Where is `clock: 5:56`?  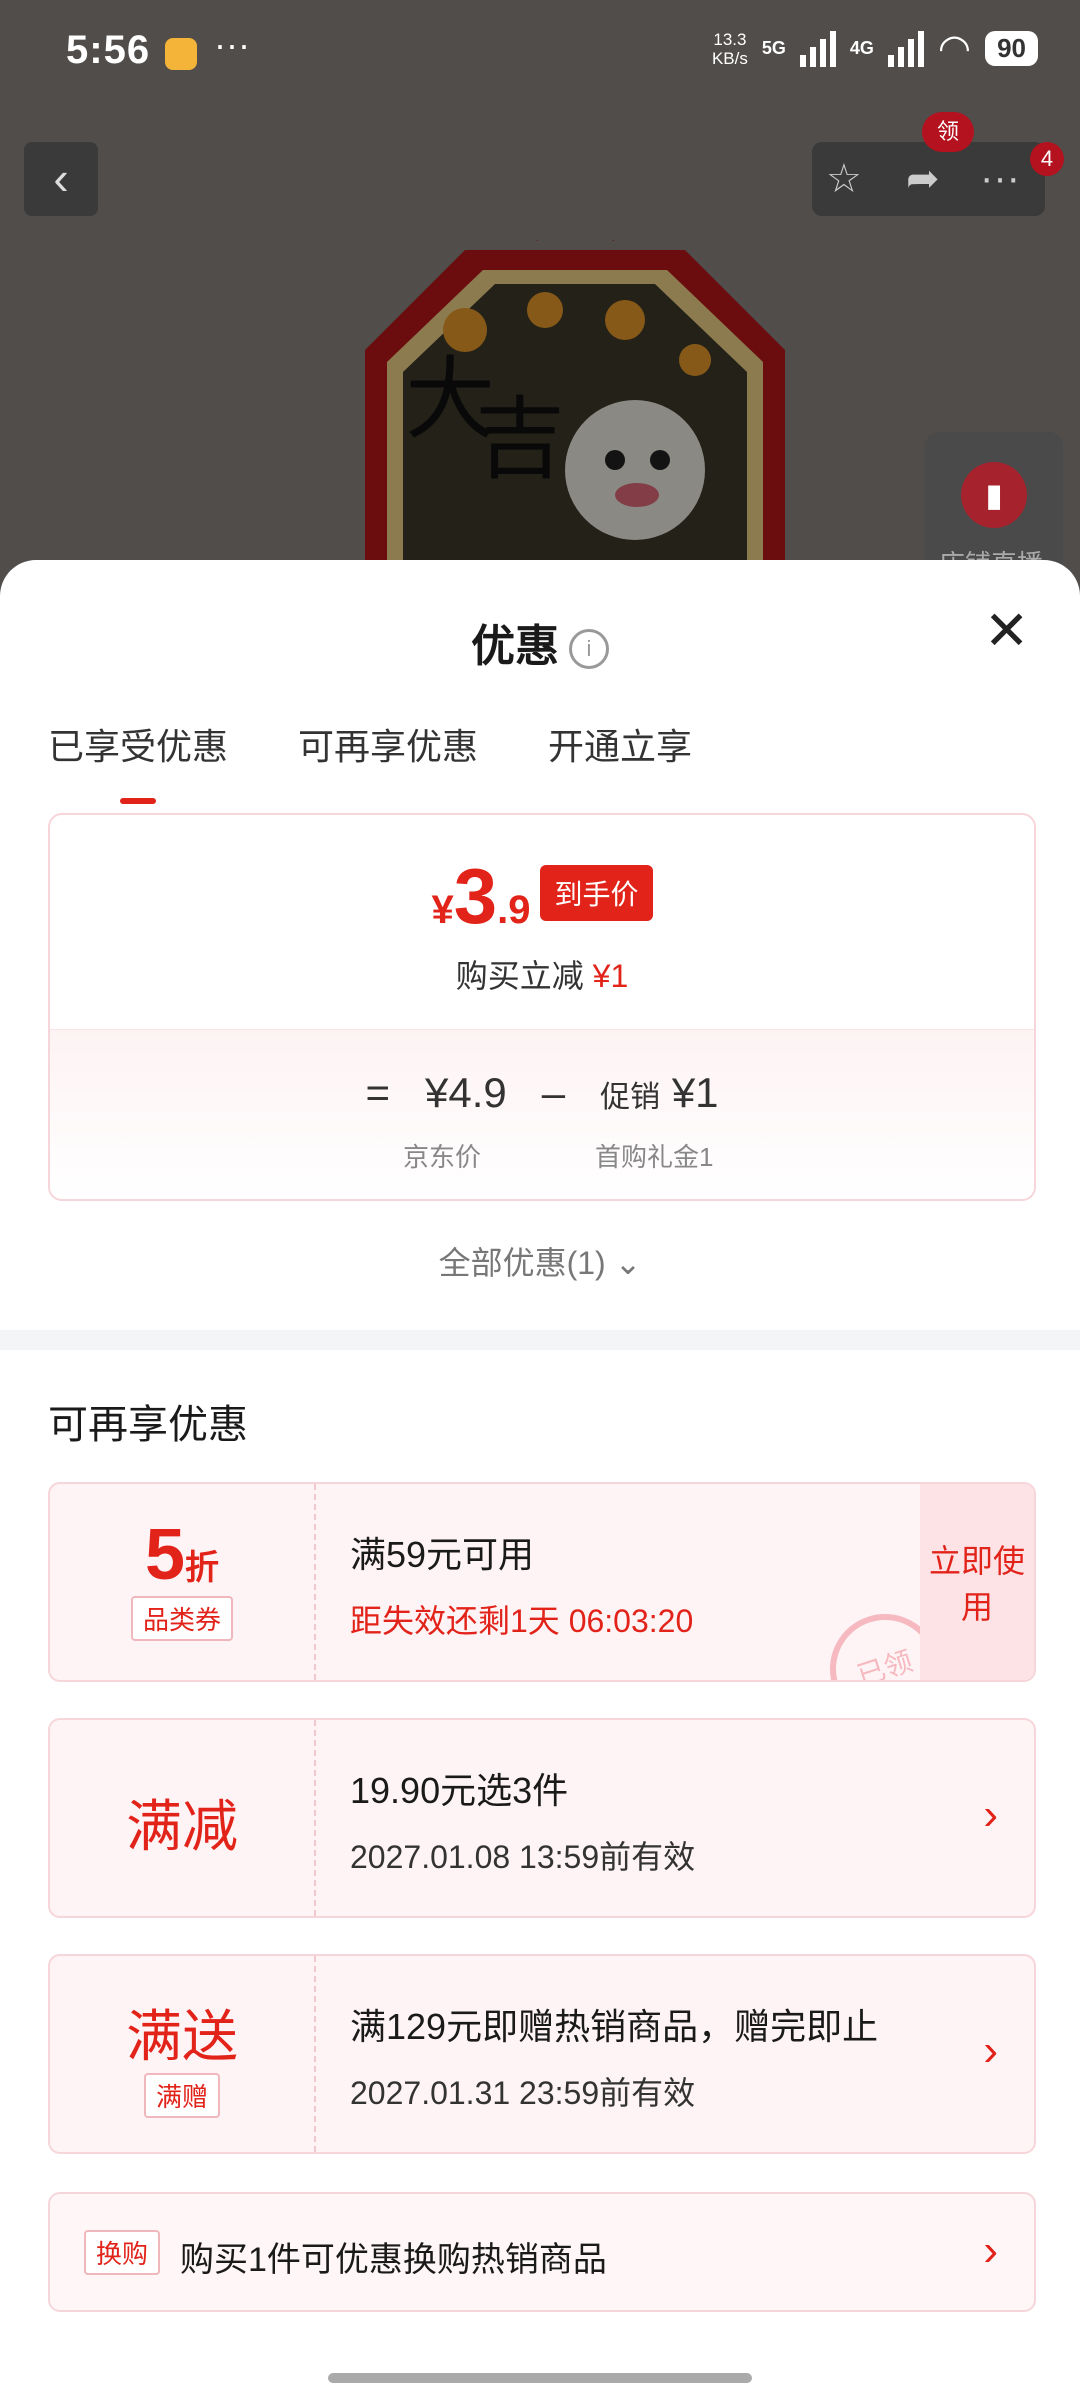 clock: 5:56 is located at coordinates (108, 50).